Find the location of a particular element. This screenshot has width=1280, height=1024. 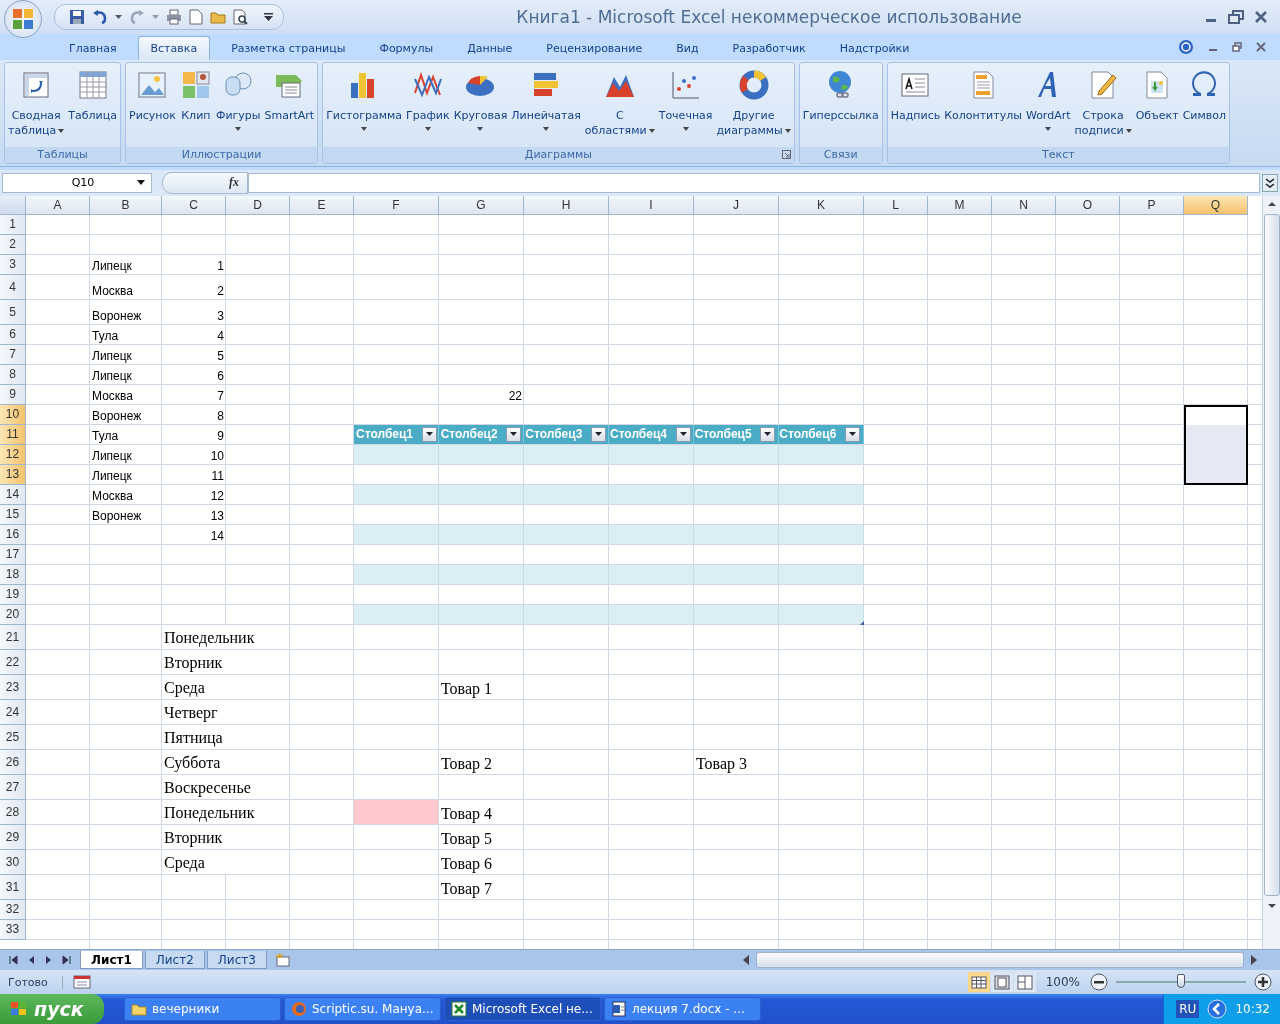

row-header: 31 is located at coordinates (13, 887).